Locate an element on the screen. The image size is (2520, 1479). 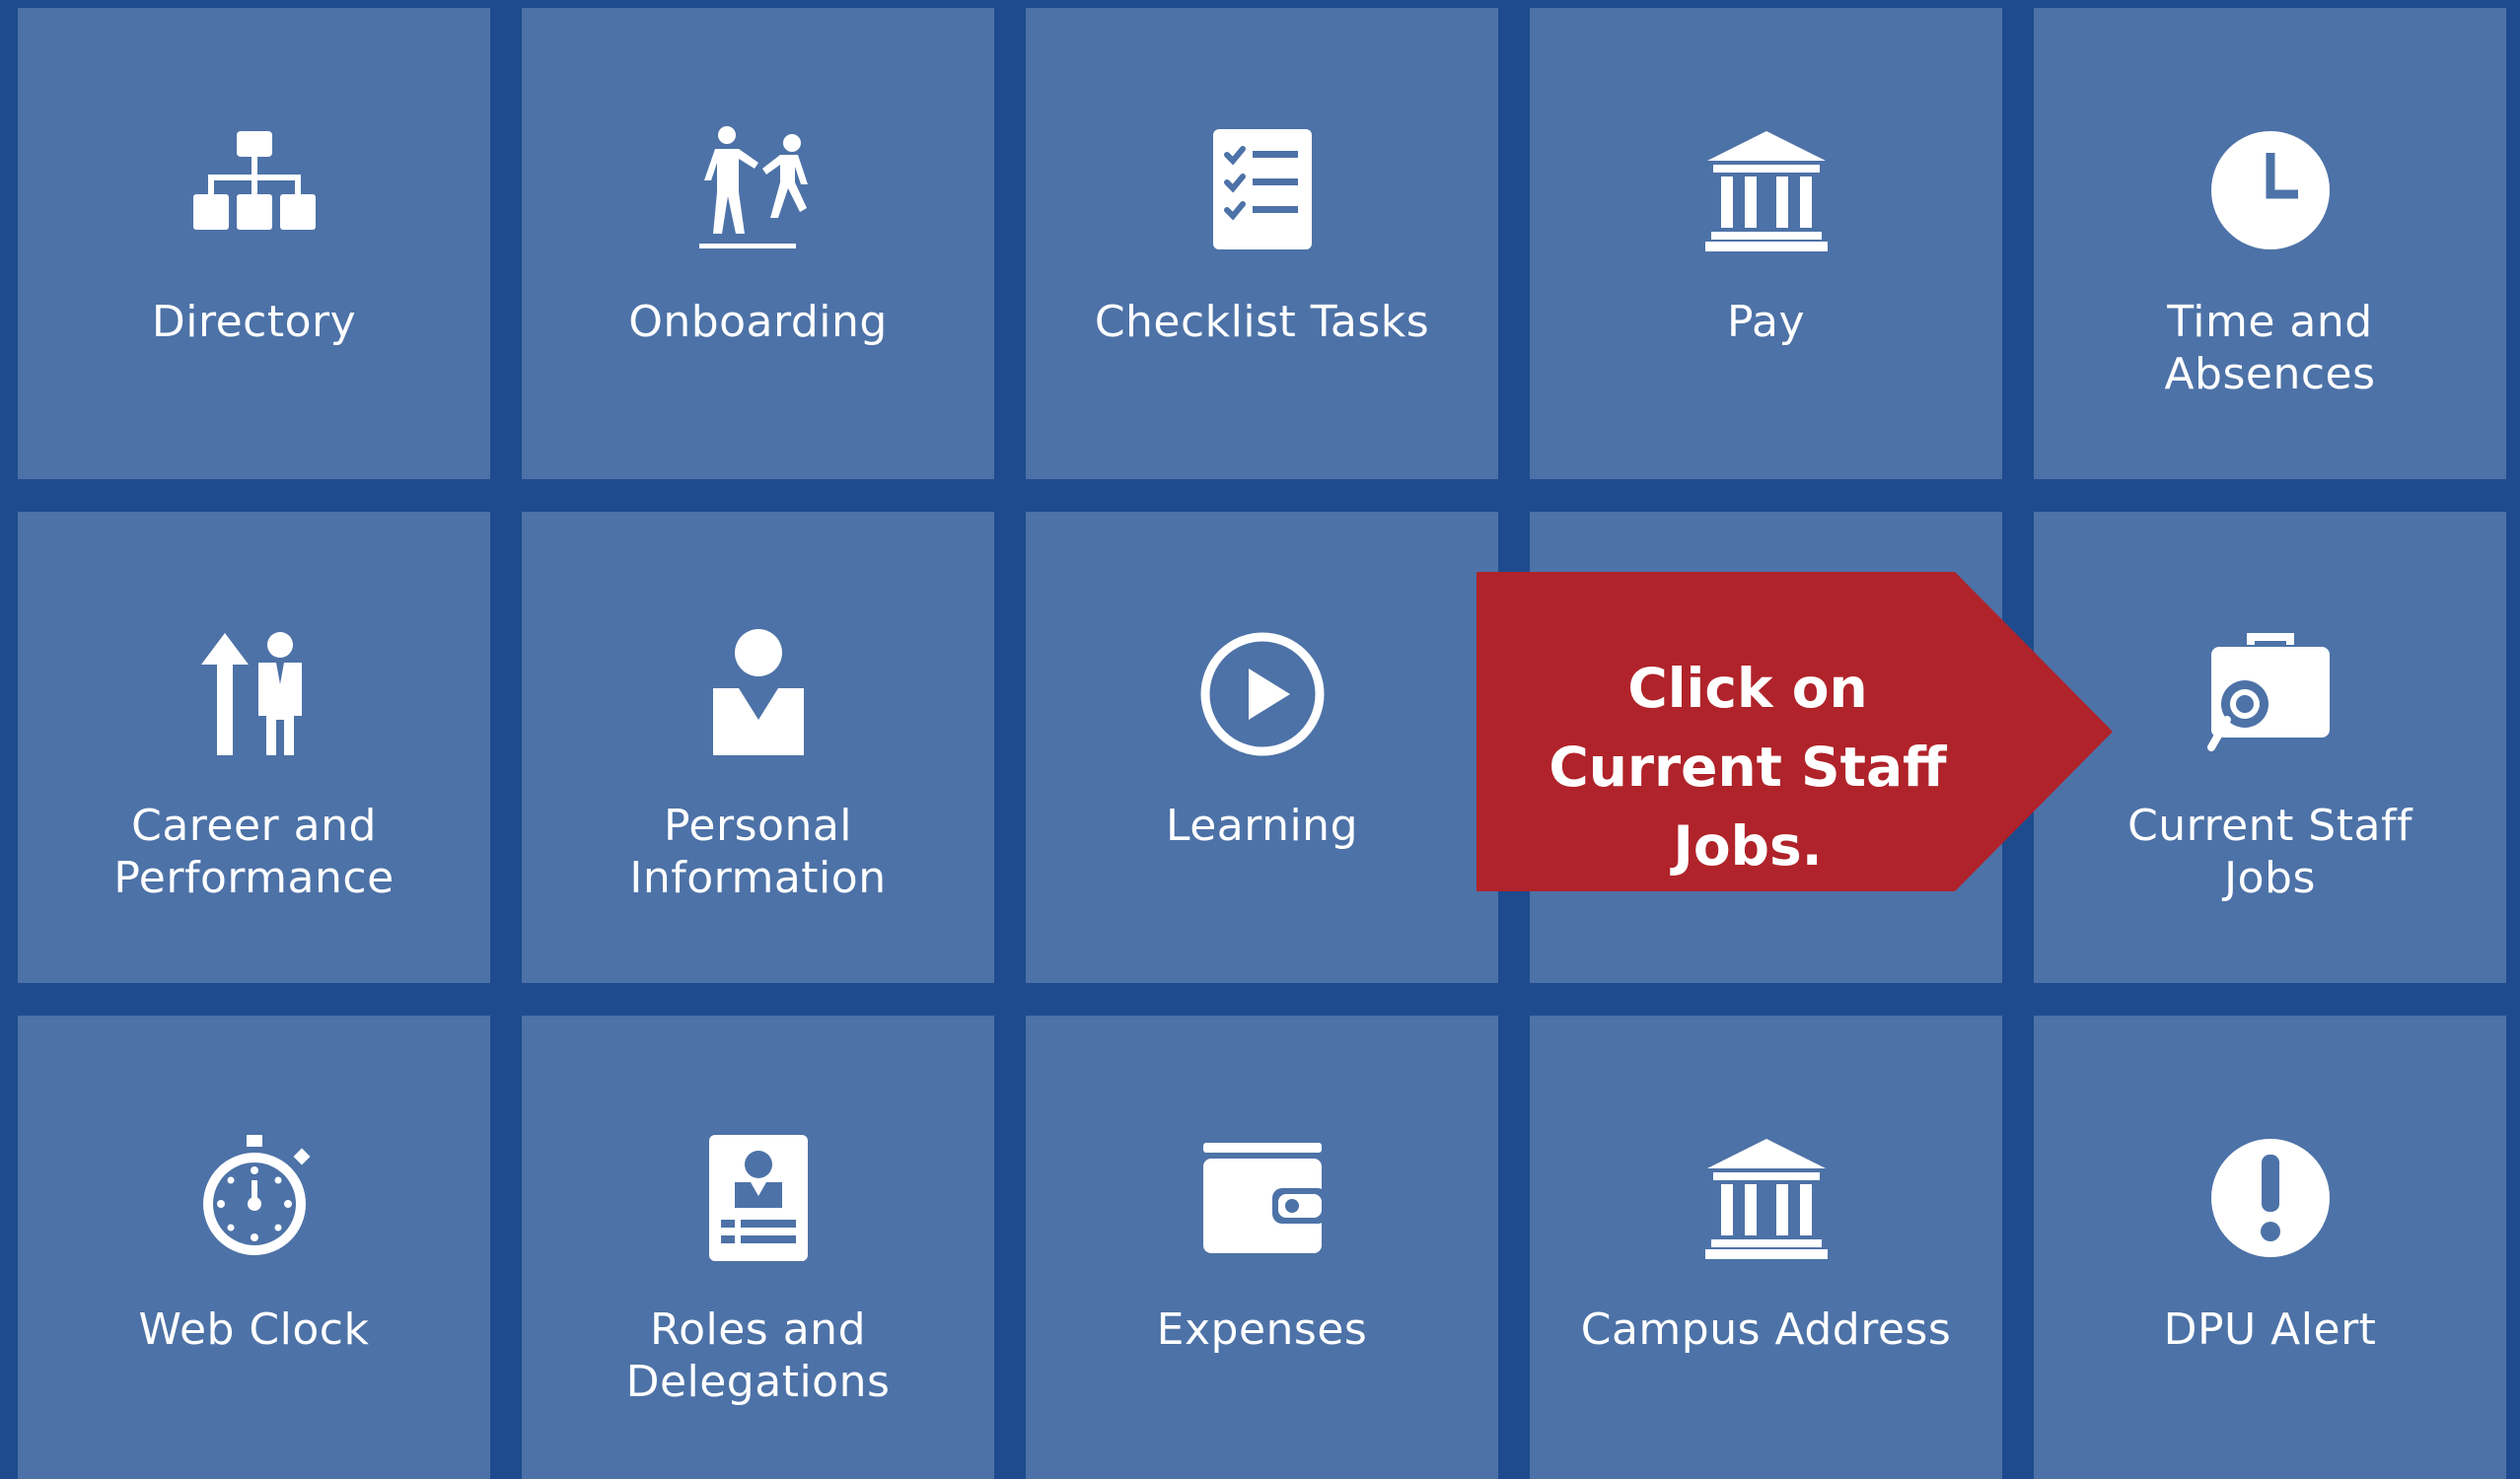
tile-dpu-alert: DPU Alert is located at coordinates (2270, 1247).